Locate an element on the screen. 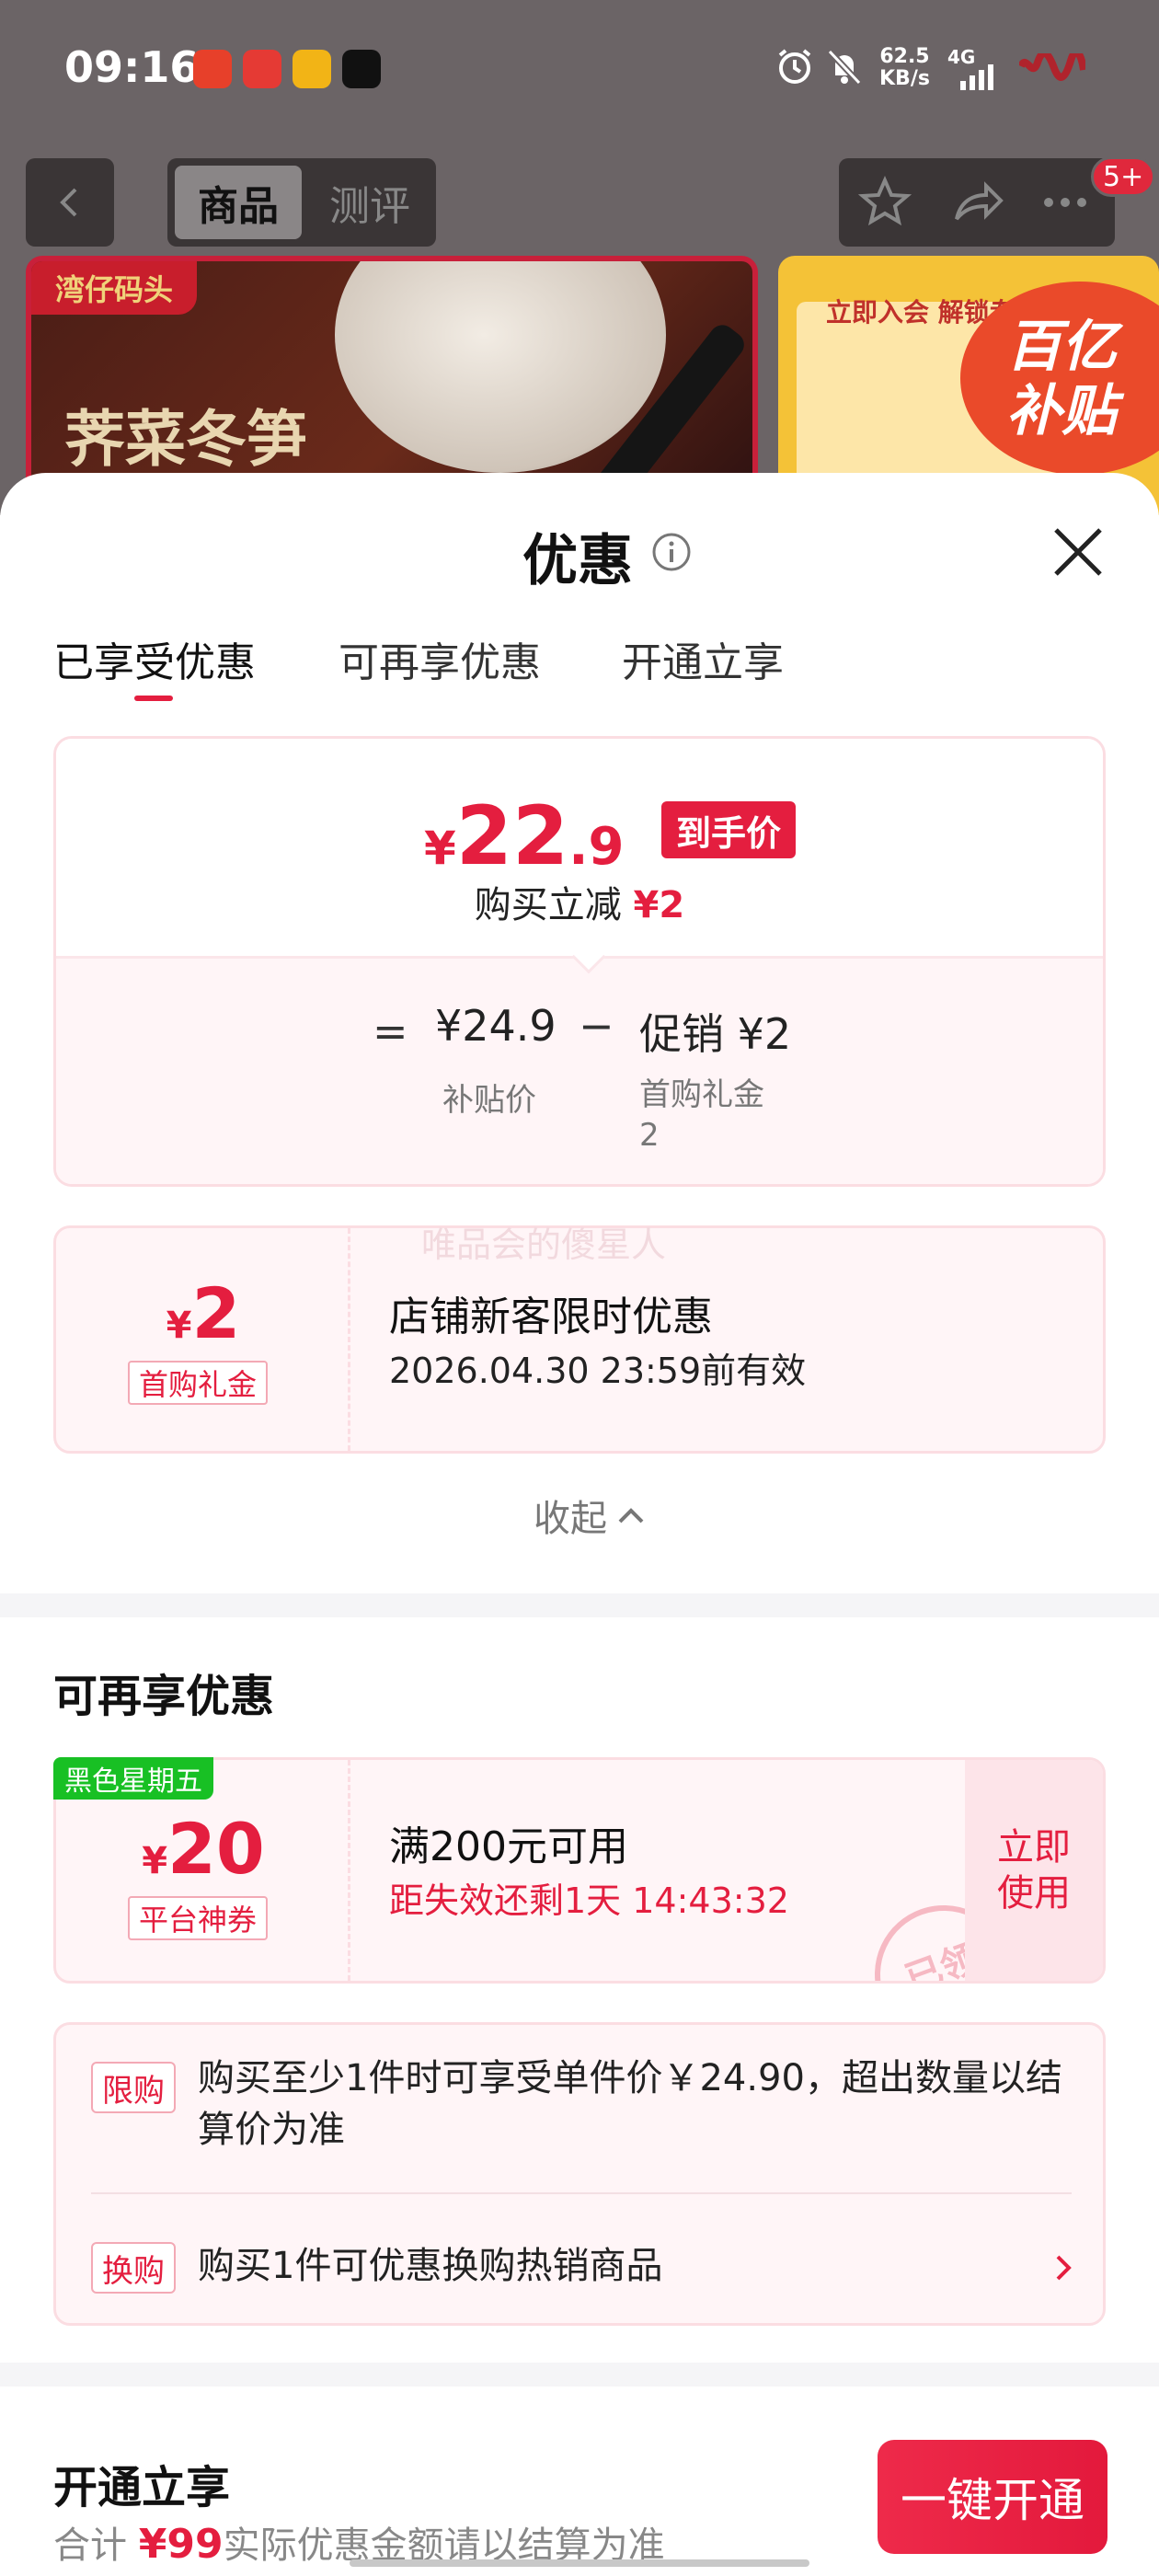 This screenshot has width=1159, height=2576. product-tabs: 商品 测评 is located at coordinates (301, 202).